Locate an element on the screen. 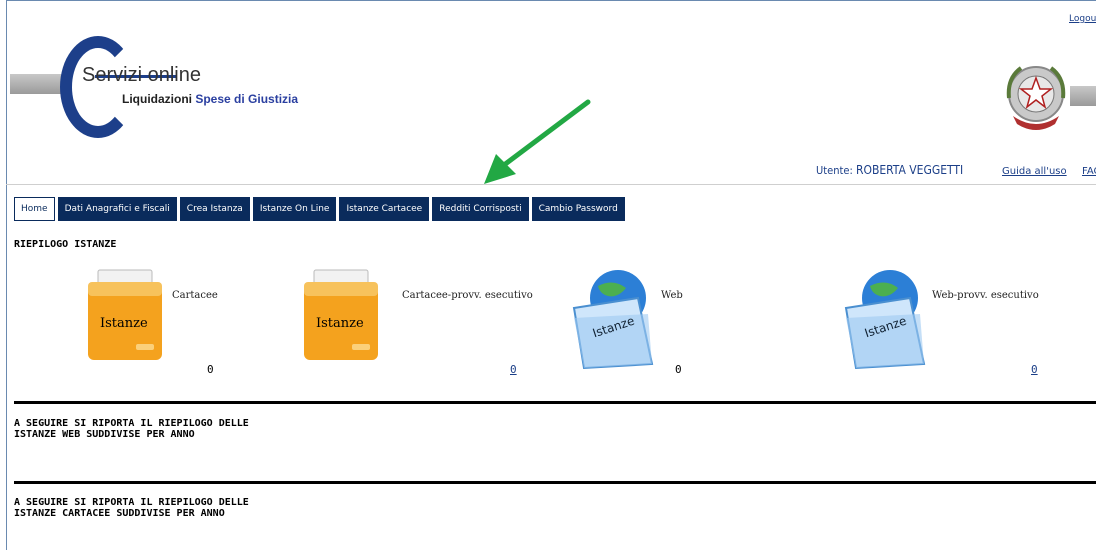 The width and height of the screenshot is (1096, 550). italian-republic-emblem-icon is located at coordinates (1036, 98).